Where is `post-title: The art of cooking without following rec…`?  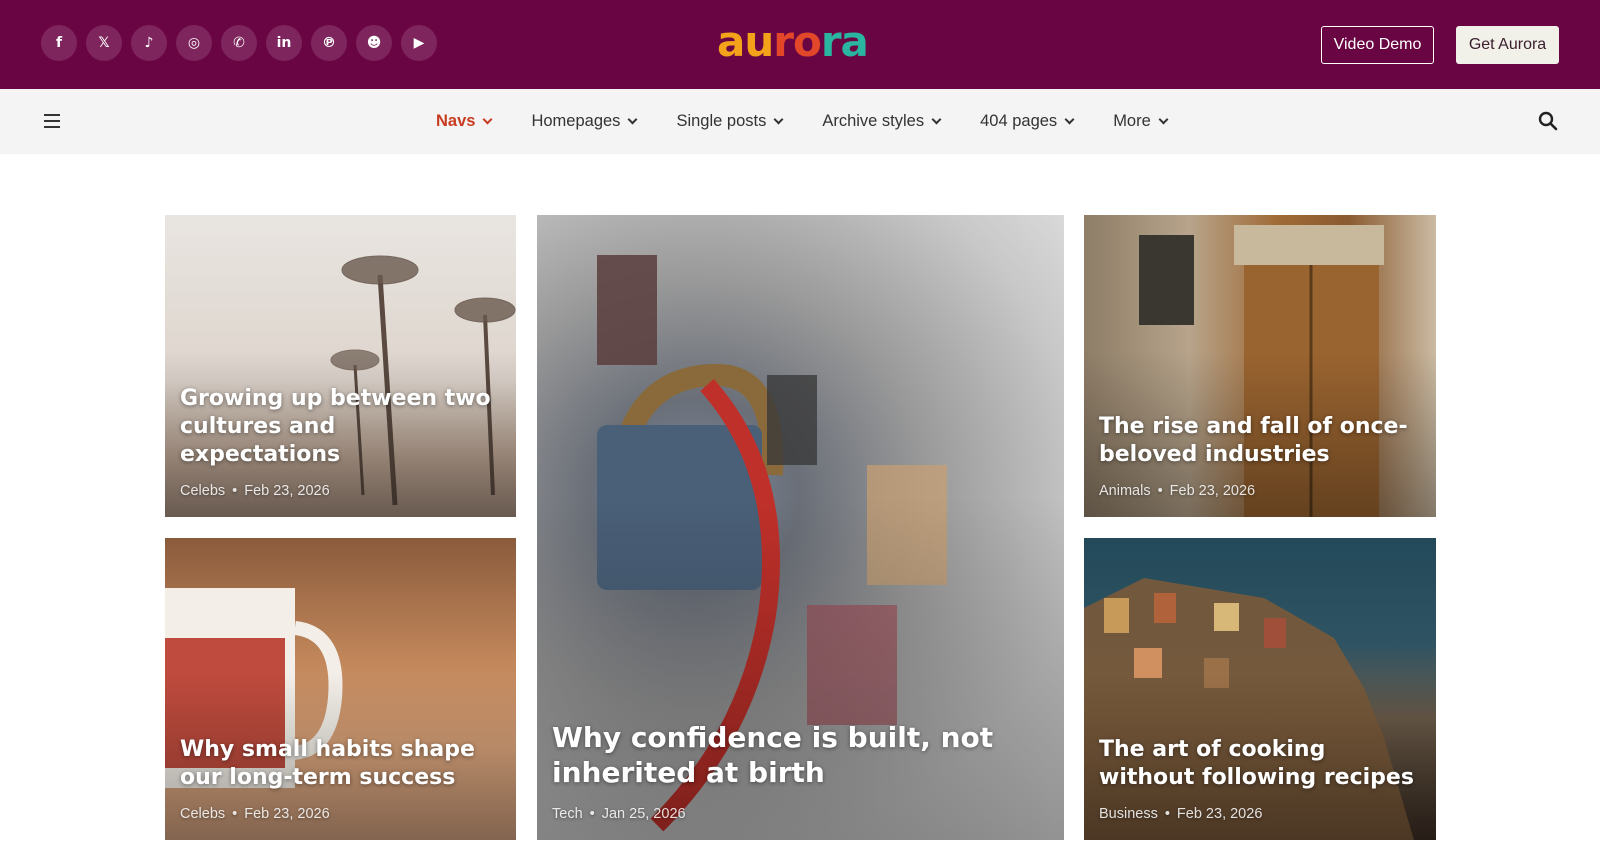
post-title: The art of cooking without following rec… is located at coordinates (1258, 764).